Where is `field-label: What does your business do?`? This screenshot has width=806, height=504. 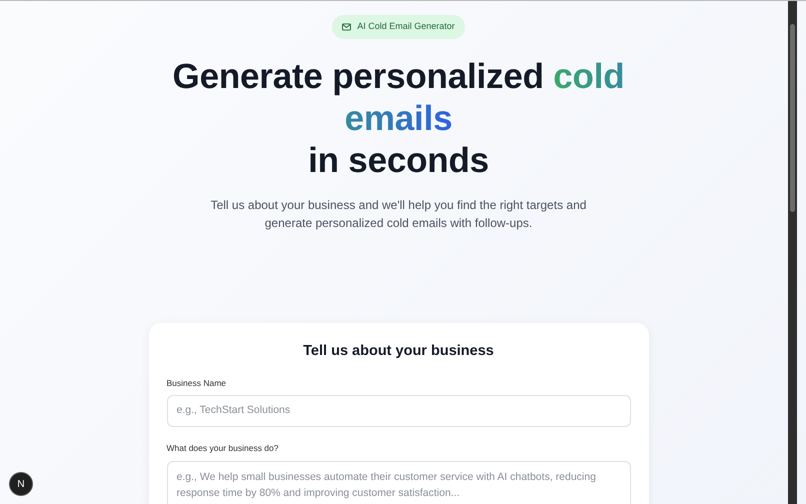
field-label: What does your business do? is located at coordinates (223, 448).